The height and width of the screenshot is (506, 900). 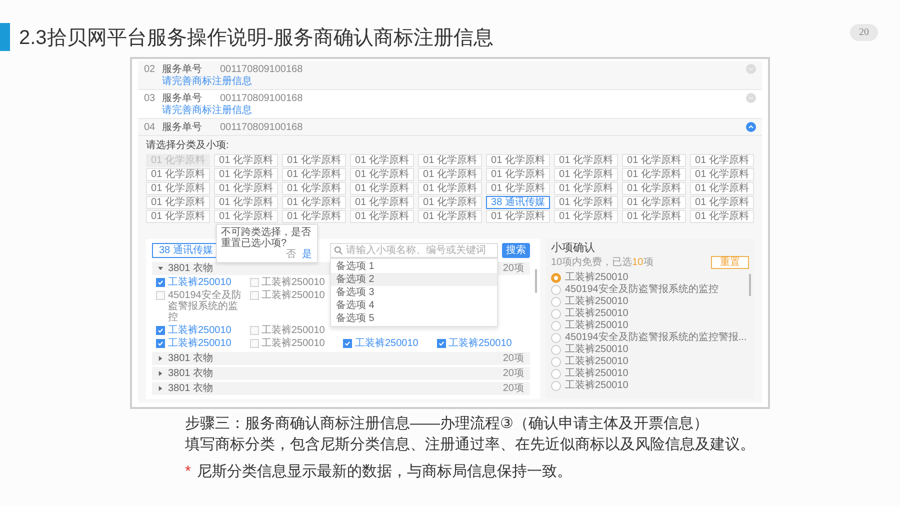 What do you see at coordinates (205, 306) in the screenshot?
I see `subitem-label: 450194安全及防盗警报系统的监控` at bounding box center [205, 306].